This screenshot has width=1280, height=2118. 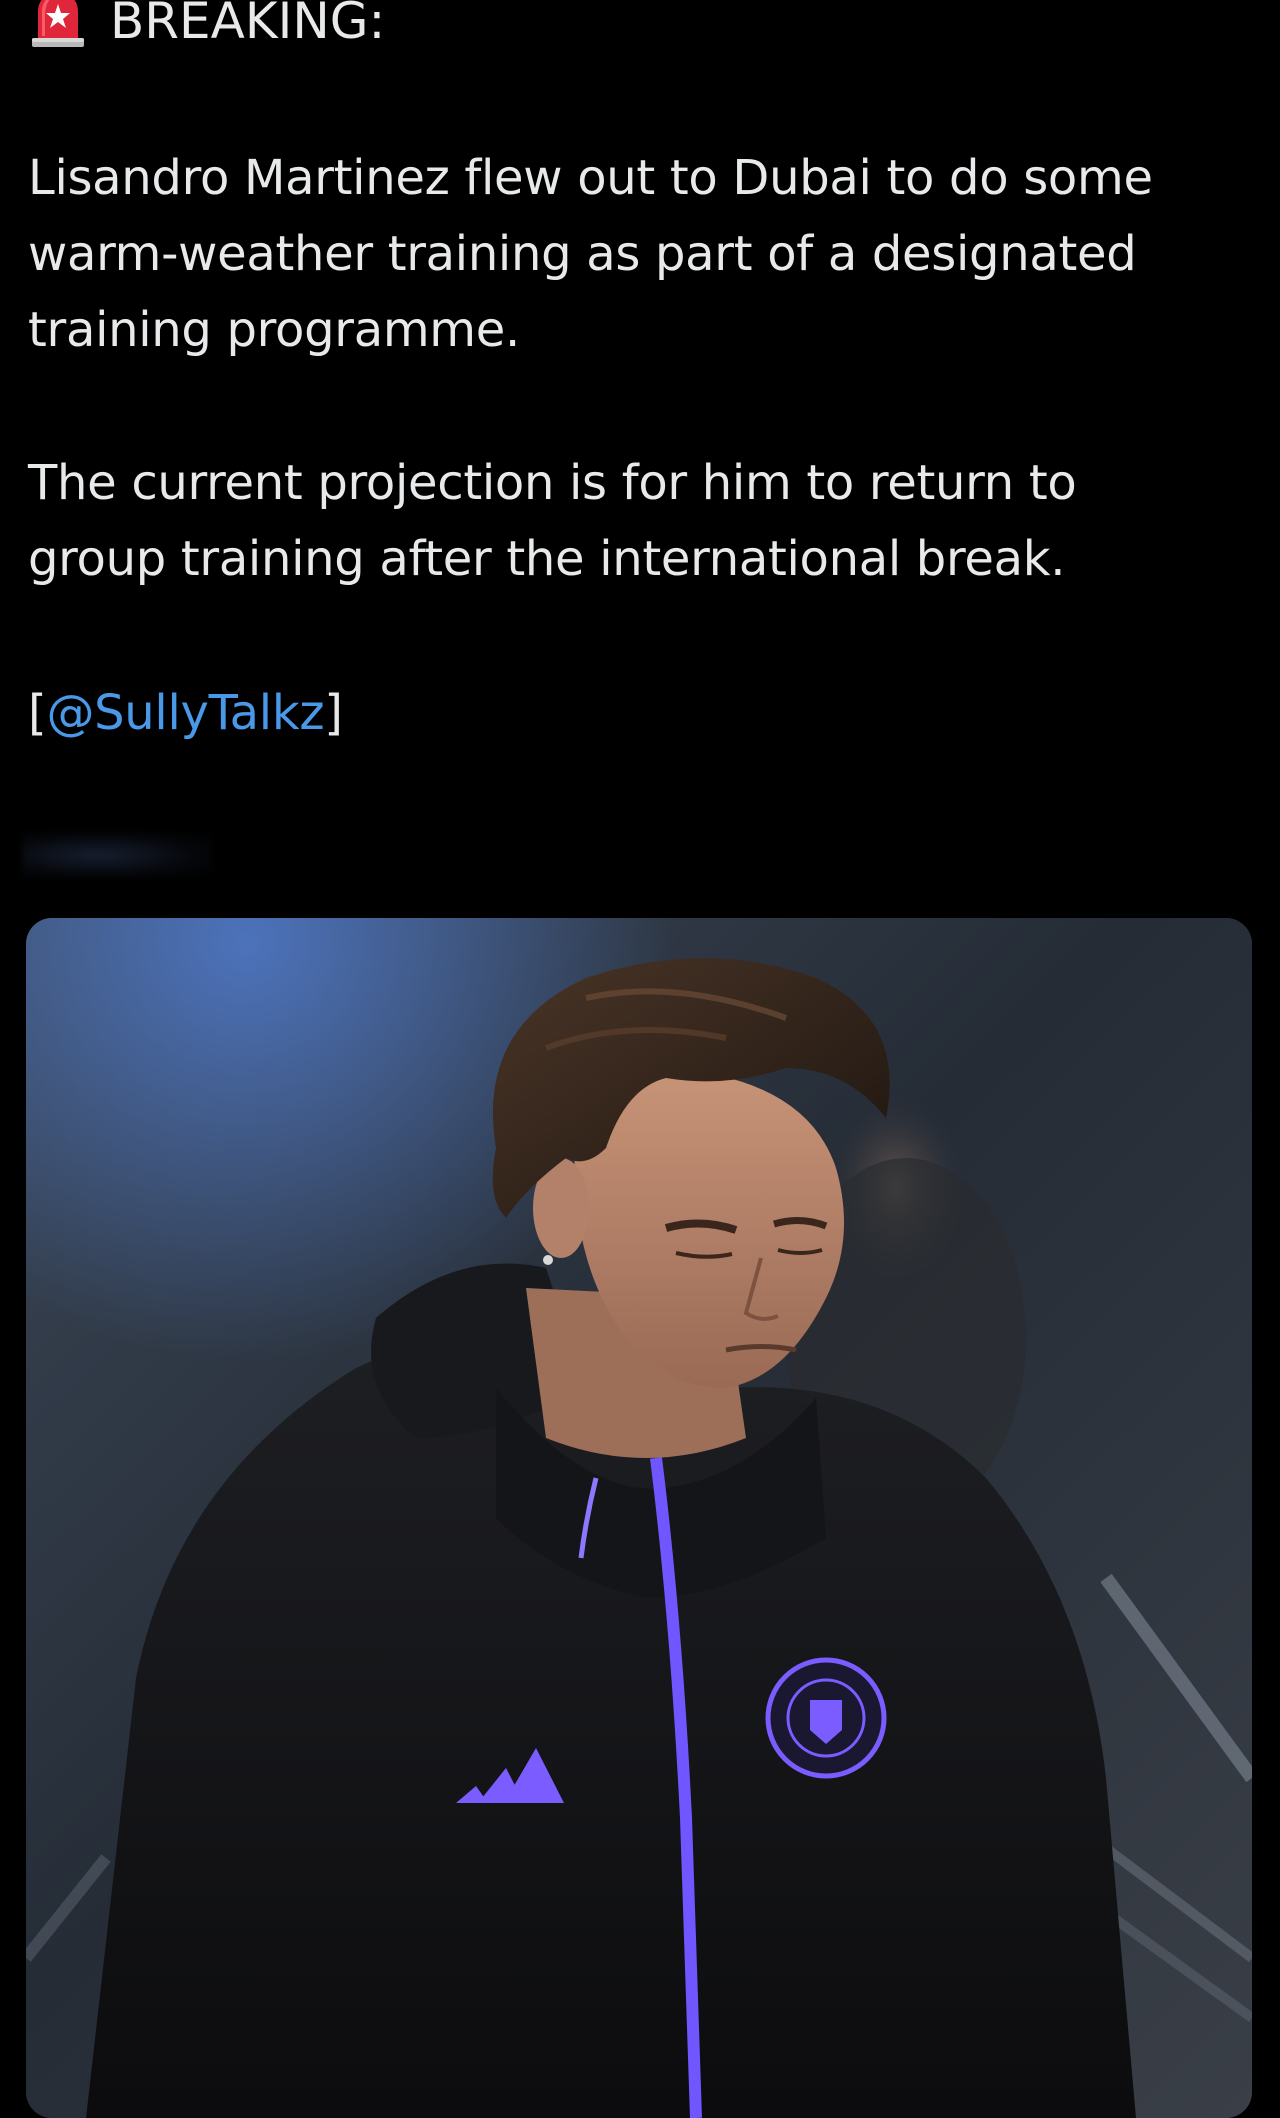 I want to click on headline: BREAKING:, so click(x=206, y=28).